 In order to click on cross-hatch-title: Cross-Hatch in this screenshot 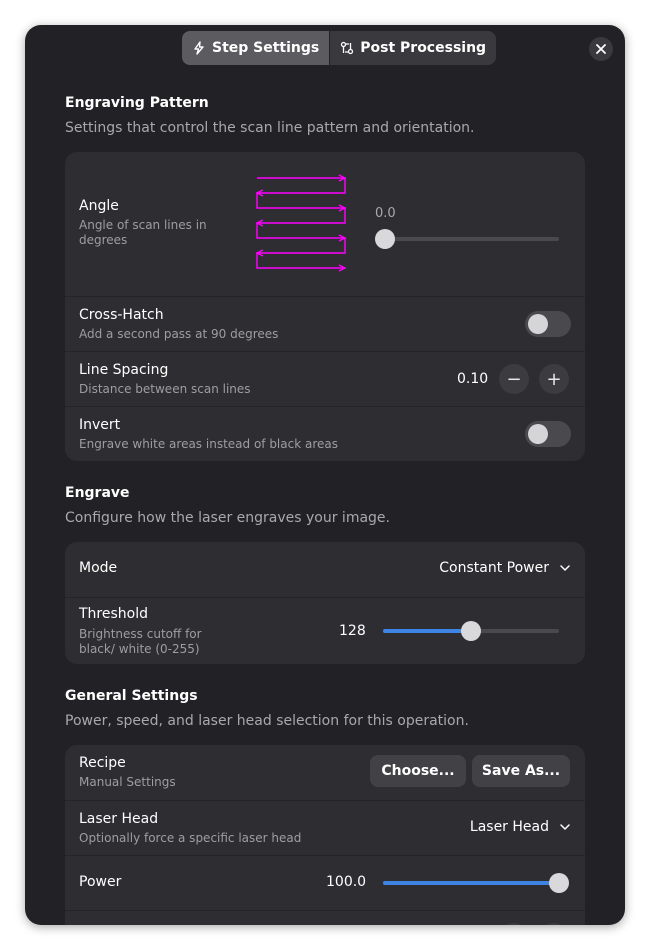, I will do `click(121, 315)`.